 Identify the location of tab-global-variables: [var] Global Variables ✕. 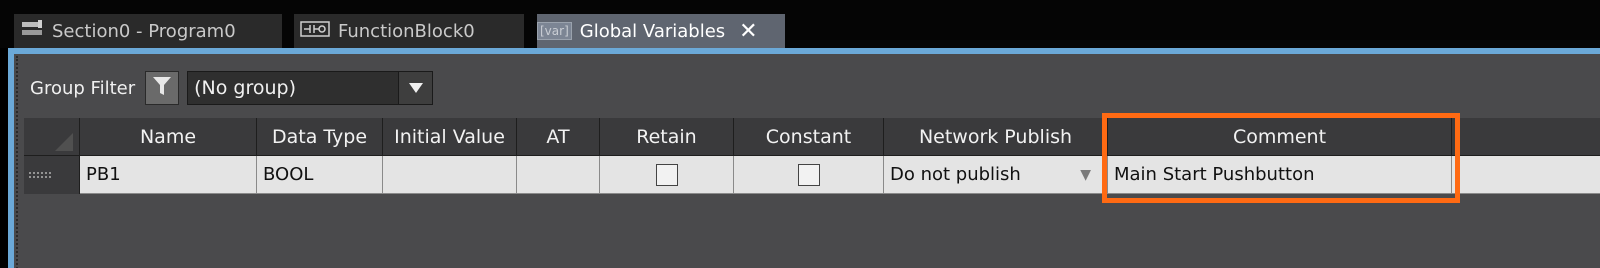
(661, 31).